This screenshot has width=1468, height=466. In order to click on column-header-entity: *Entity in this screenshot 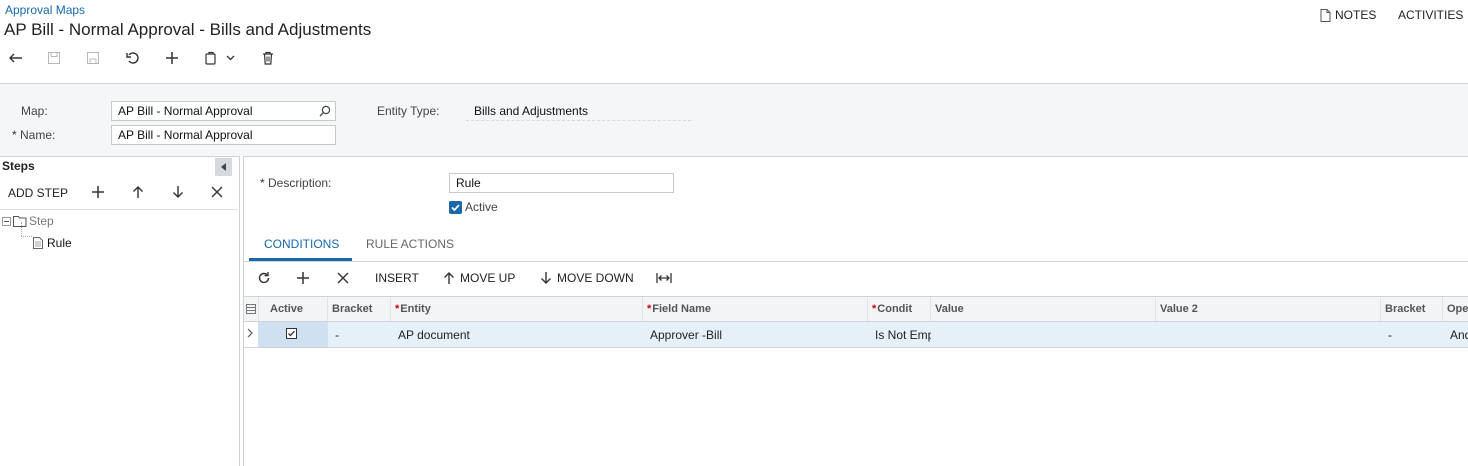, I will do `click(516, 309)`.